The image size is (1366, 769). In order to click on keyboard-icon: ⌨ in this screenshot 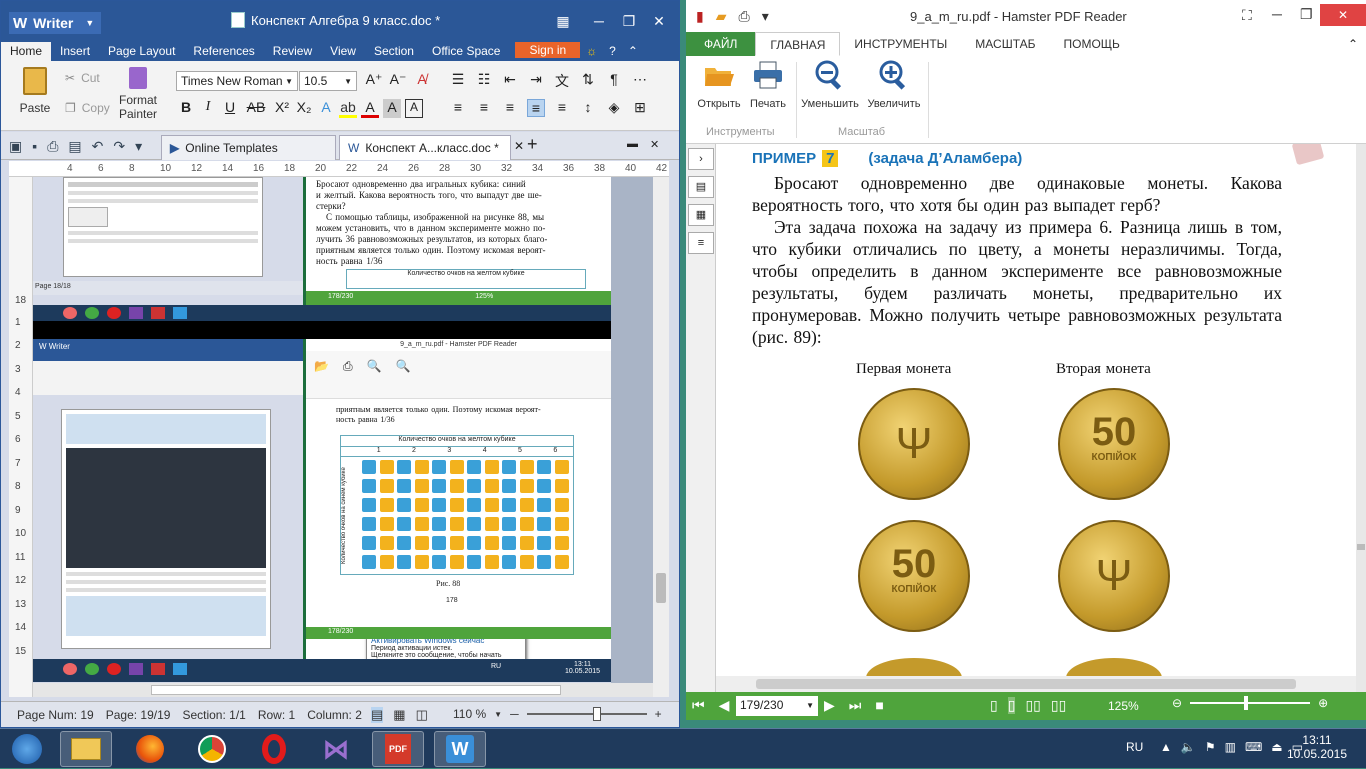, I will do `click(1253, 747)`.